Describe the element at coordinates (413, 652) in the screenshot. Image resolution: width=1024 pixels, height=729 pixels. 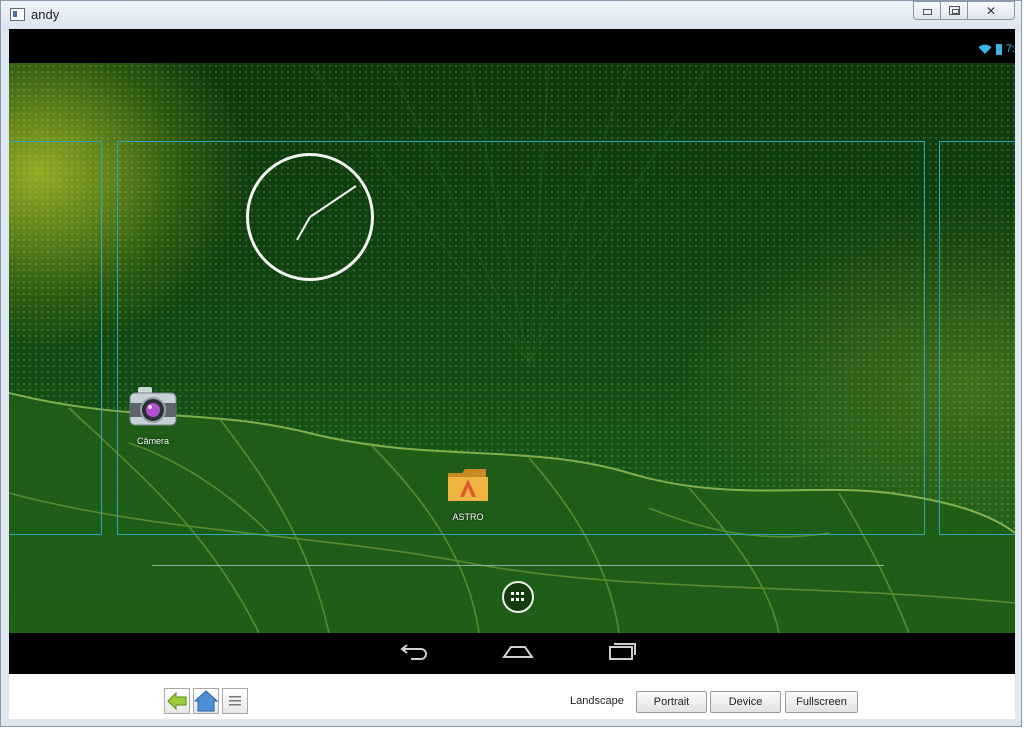
I see `back-icon` at that location.